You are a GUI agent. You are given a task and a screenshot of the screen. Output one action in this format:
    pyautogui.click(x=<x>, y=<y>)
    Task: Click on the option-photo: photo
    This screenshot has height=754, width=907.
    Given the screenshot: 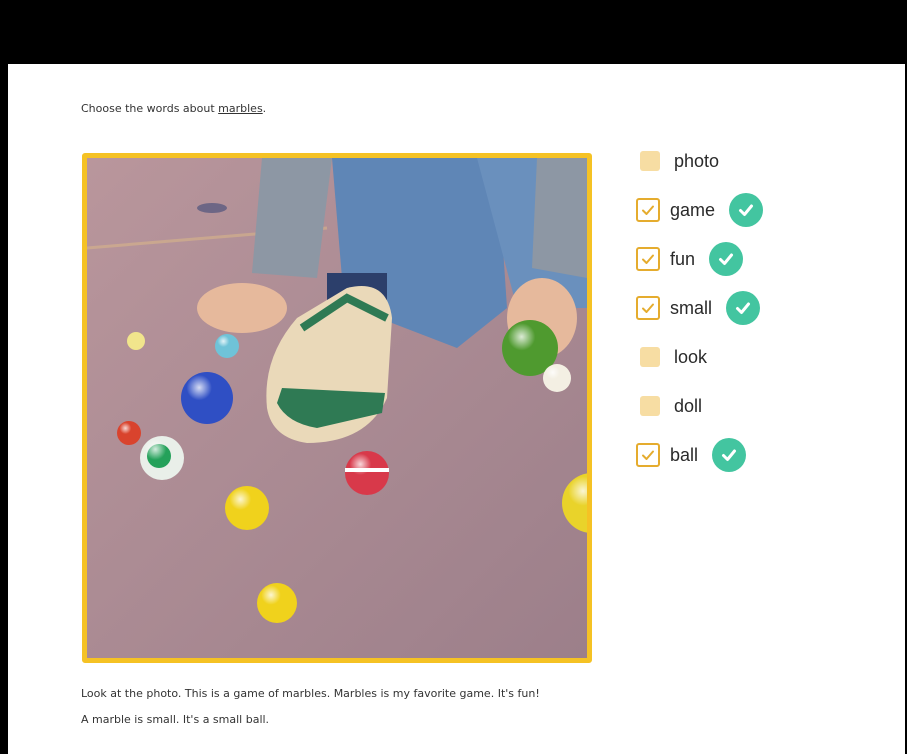 What is the action you would take?
    pyautogui.click(x=677, y=161)
    